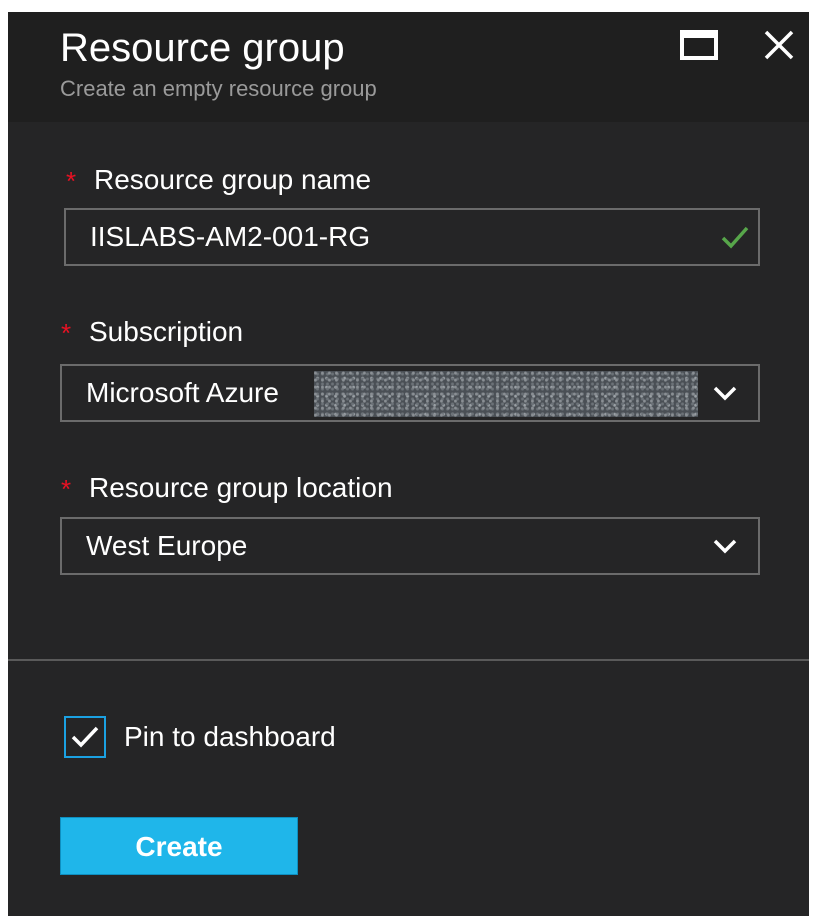  I want to click on resource-group-location-label: Resource group location, so click(241, 487).